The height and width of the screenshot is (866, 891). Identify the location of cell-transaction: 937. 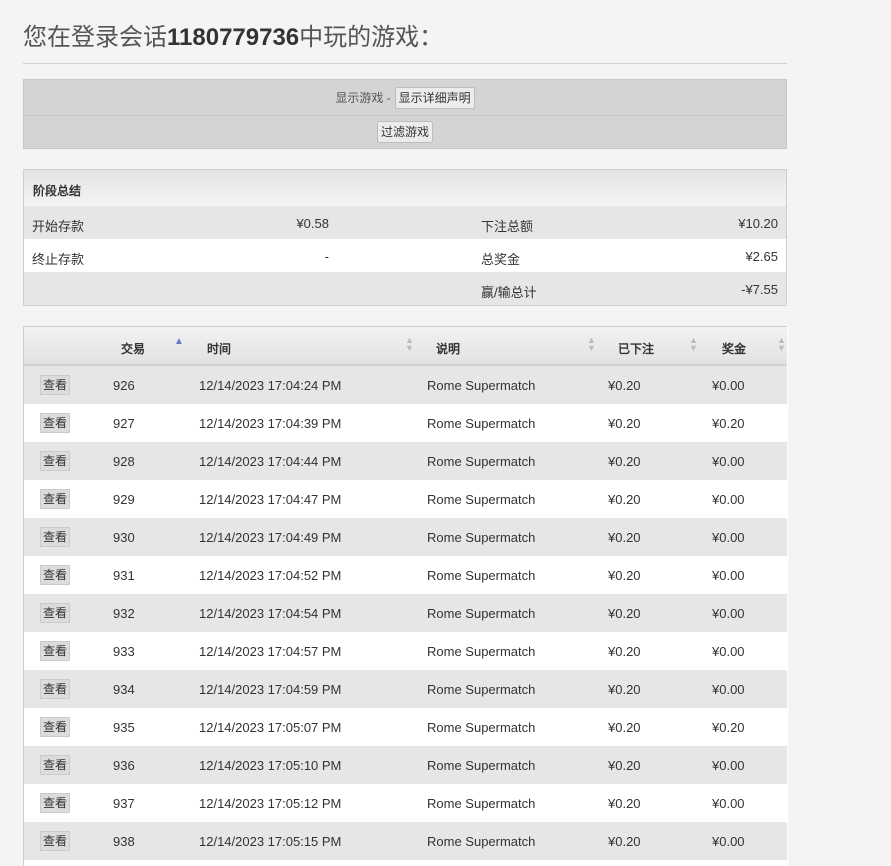
(124, 803).